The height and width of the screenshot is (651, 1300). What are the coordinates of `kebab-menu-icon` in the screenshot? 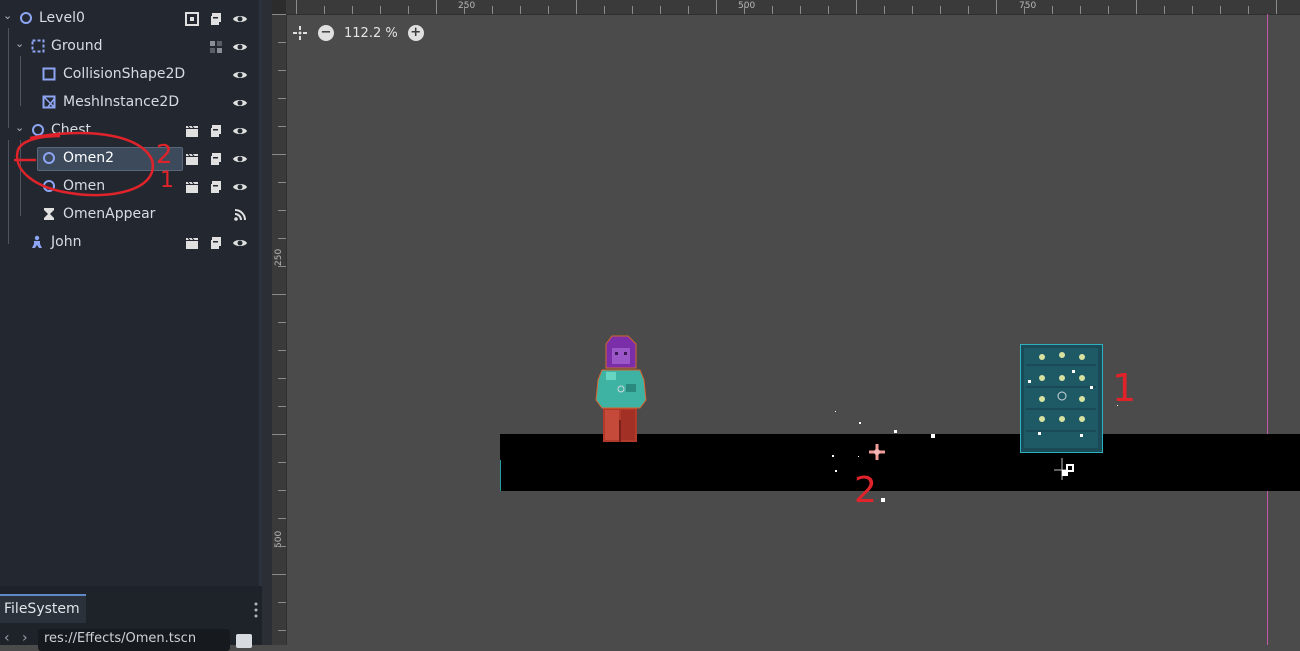 It's located at (256, 610).